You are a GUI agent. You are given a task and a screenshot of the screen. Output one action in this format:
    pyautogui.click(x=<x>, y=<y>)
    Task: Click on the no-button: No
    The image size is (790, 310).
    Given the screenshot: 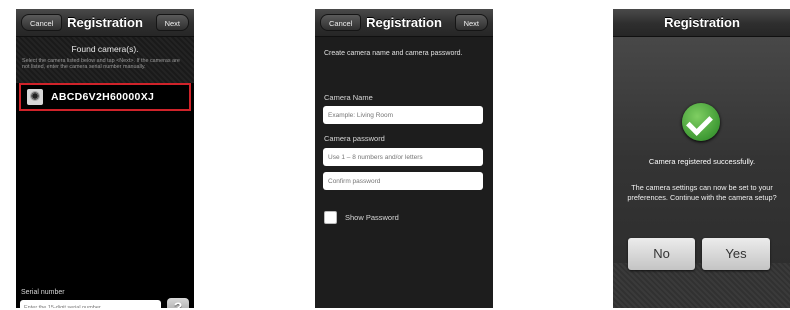 What is the action you would take?
    pyautogui.click(x=661, y=254)
    